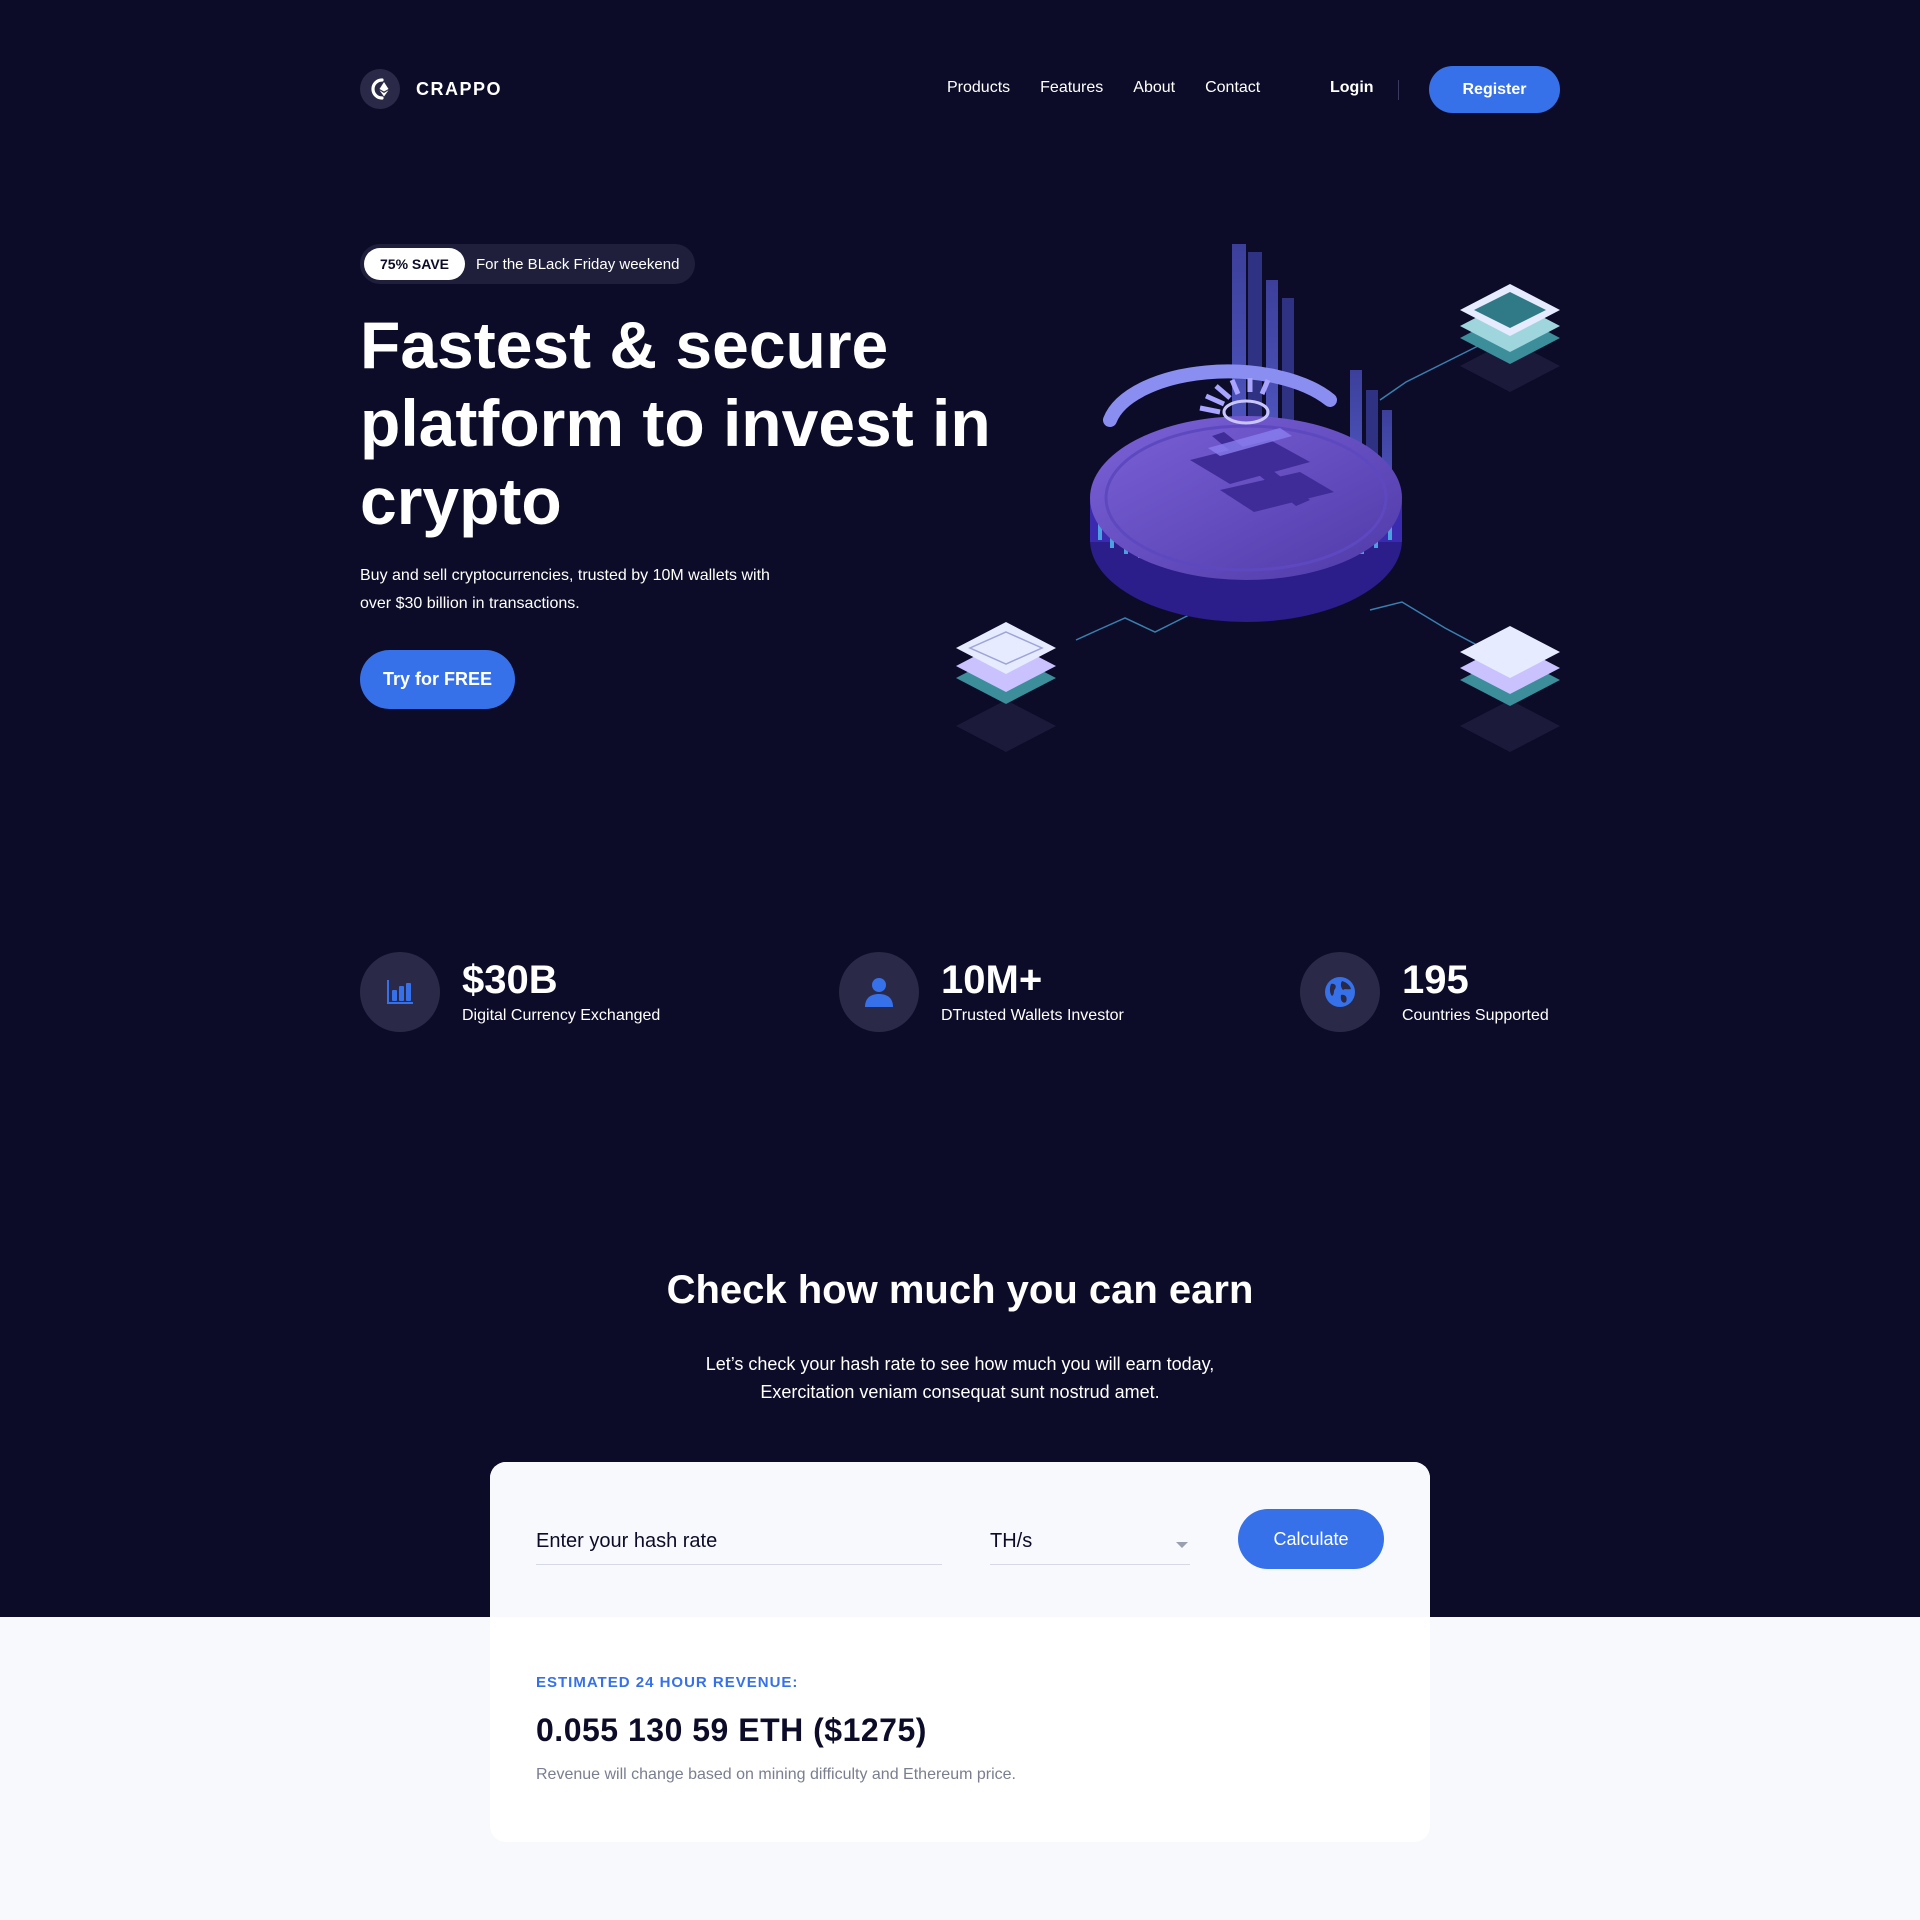  What do you see at coordinates (1071, 88) in the screenshot?
I see `nav-link-features: Features` at bounding box center [1071, 88].